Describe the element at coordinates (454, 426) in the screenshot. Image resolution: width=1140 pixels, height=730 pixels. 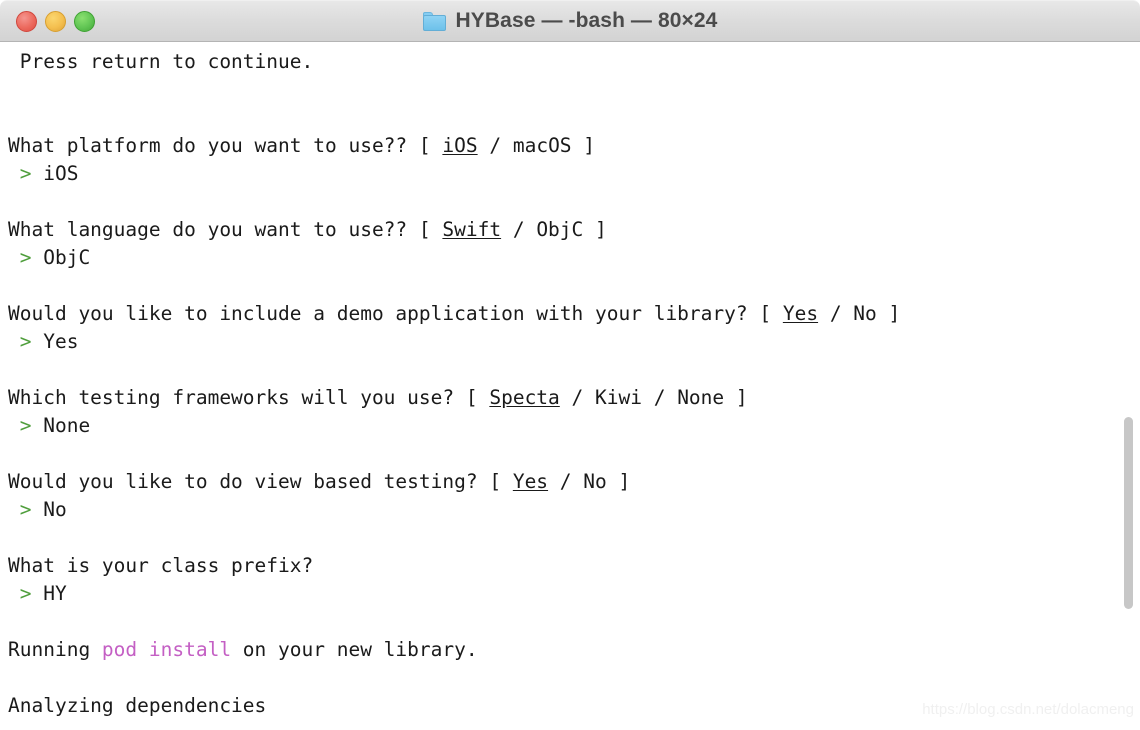
I see `terminal-line-a-testing: > None` at that location.